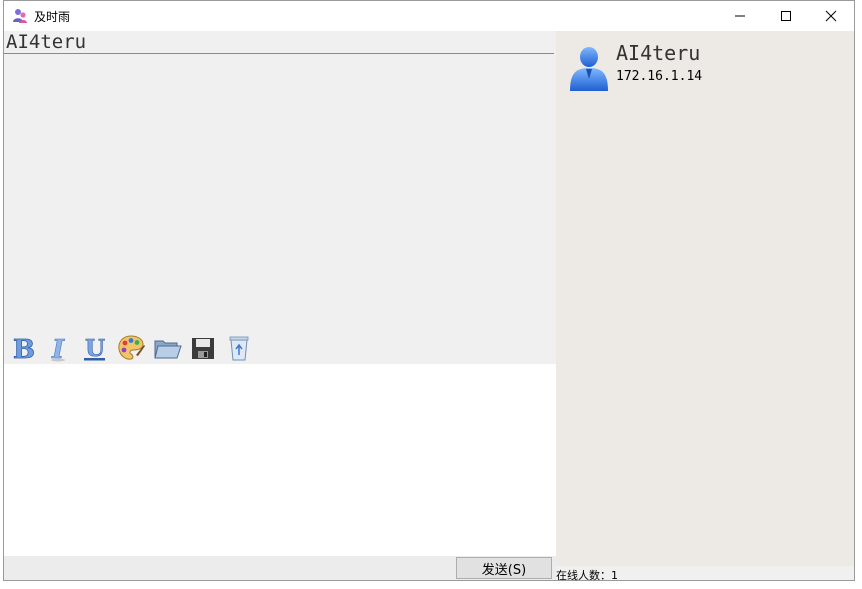 The width and height of the screenshot is (862, 589). What do you see at coordinates (46, 42) in the screenshot?
I see `chat-partner-name: AI4teru` at bounding box center [46, 42].